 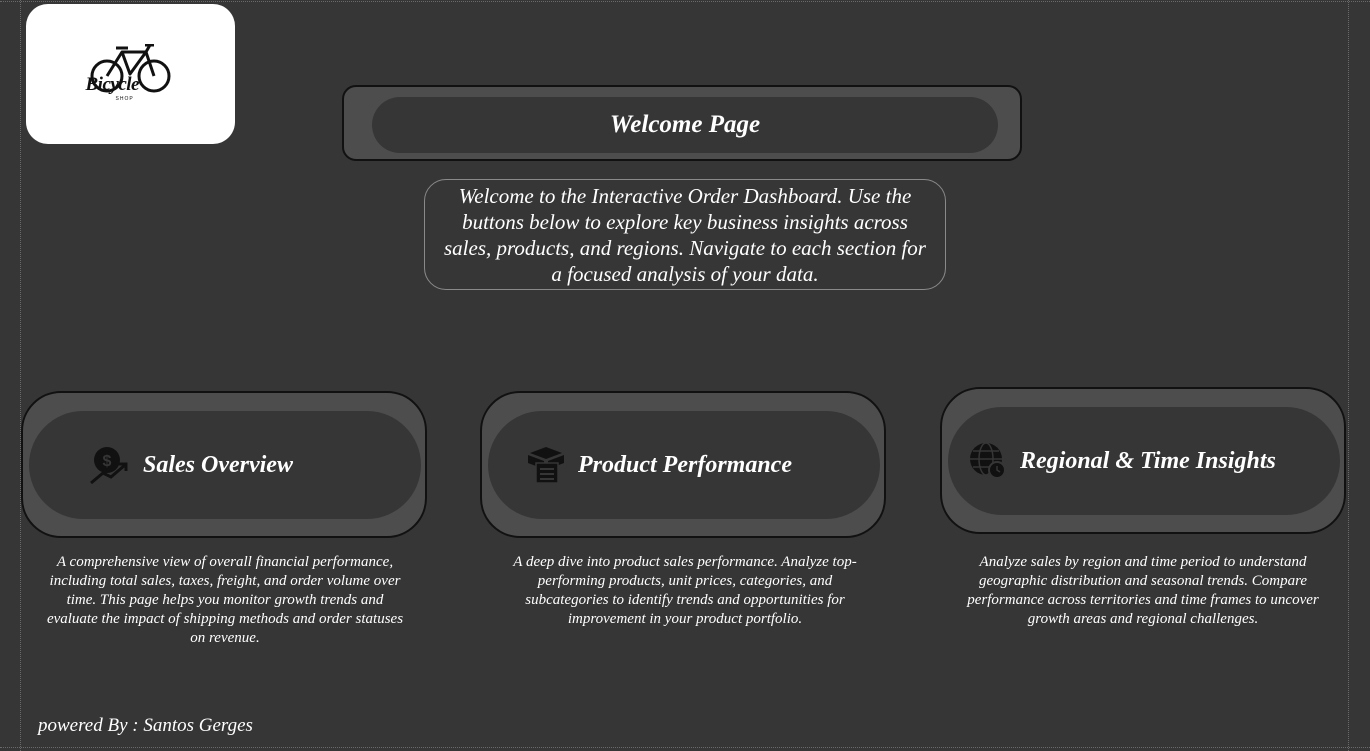 I want to click on page-title-pill: Welcome Page, so click(x=685, y=125).